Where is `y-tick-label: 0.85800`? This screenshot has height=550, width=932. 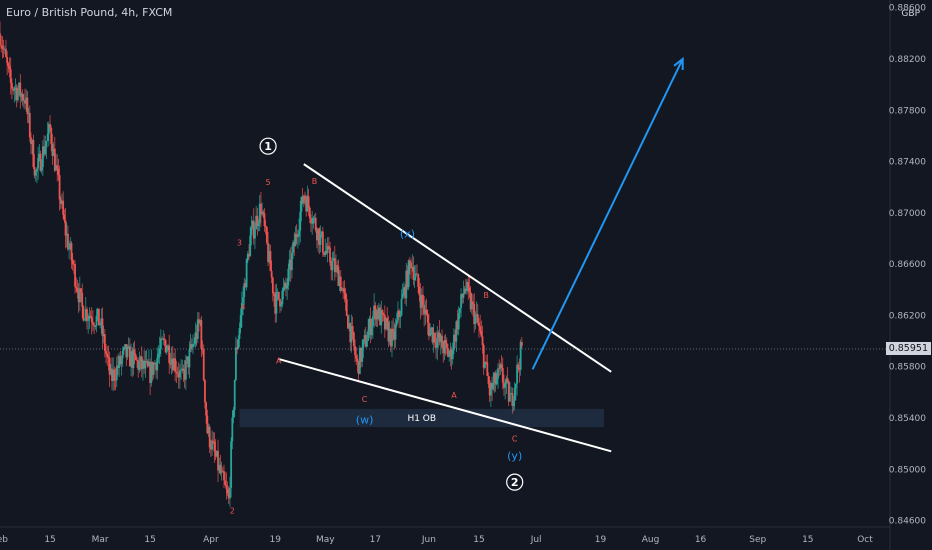
y-tick-label: 0.85800 is located at coordinates (907, 368).